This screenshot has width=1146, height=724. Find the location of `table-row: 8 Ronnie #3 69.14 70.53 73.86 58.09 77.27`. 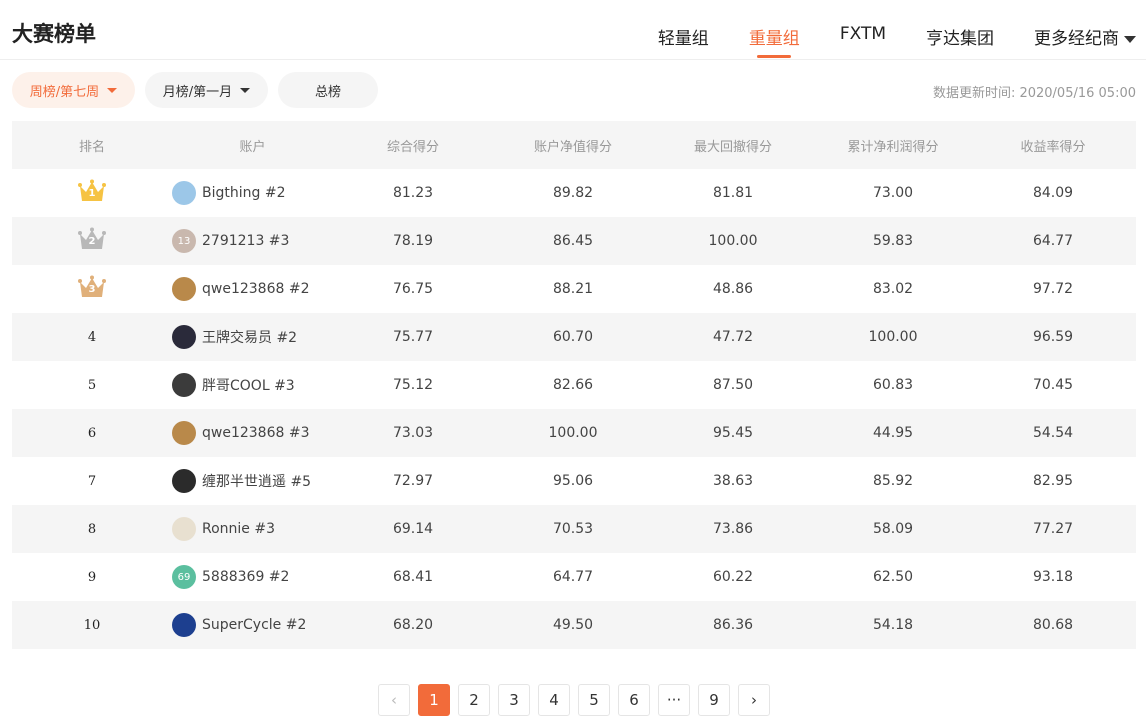

table-row: 8 Ronnie #3 69.14 70.53 73.86 58.09 77.27 is located at coordinates (574, 529).